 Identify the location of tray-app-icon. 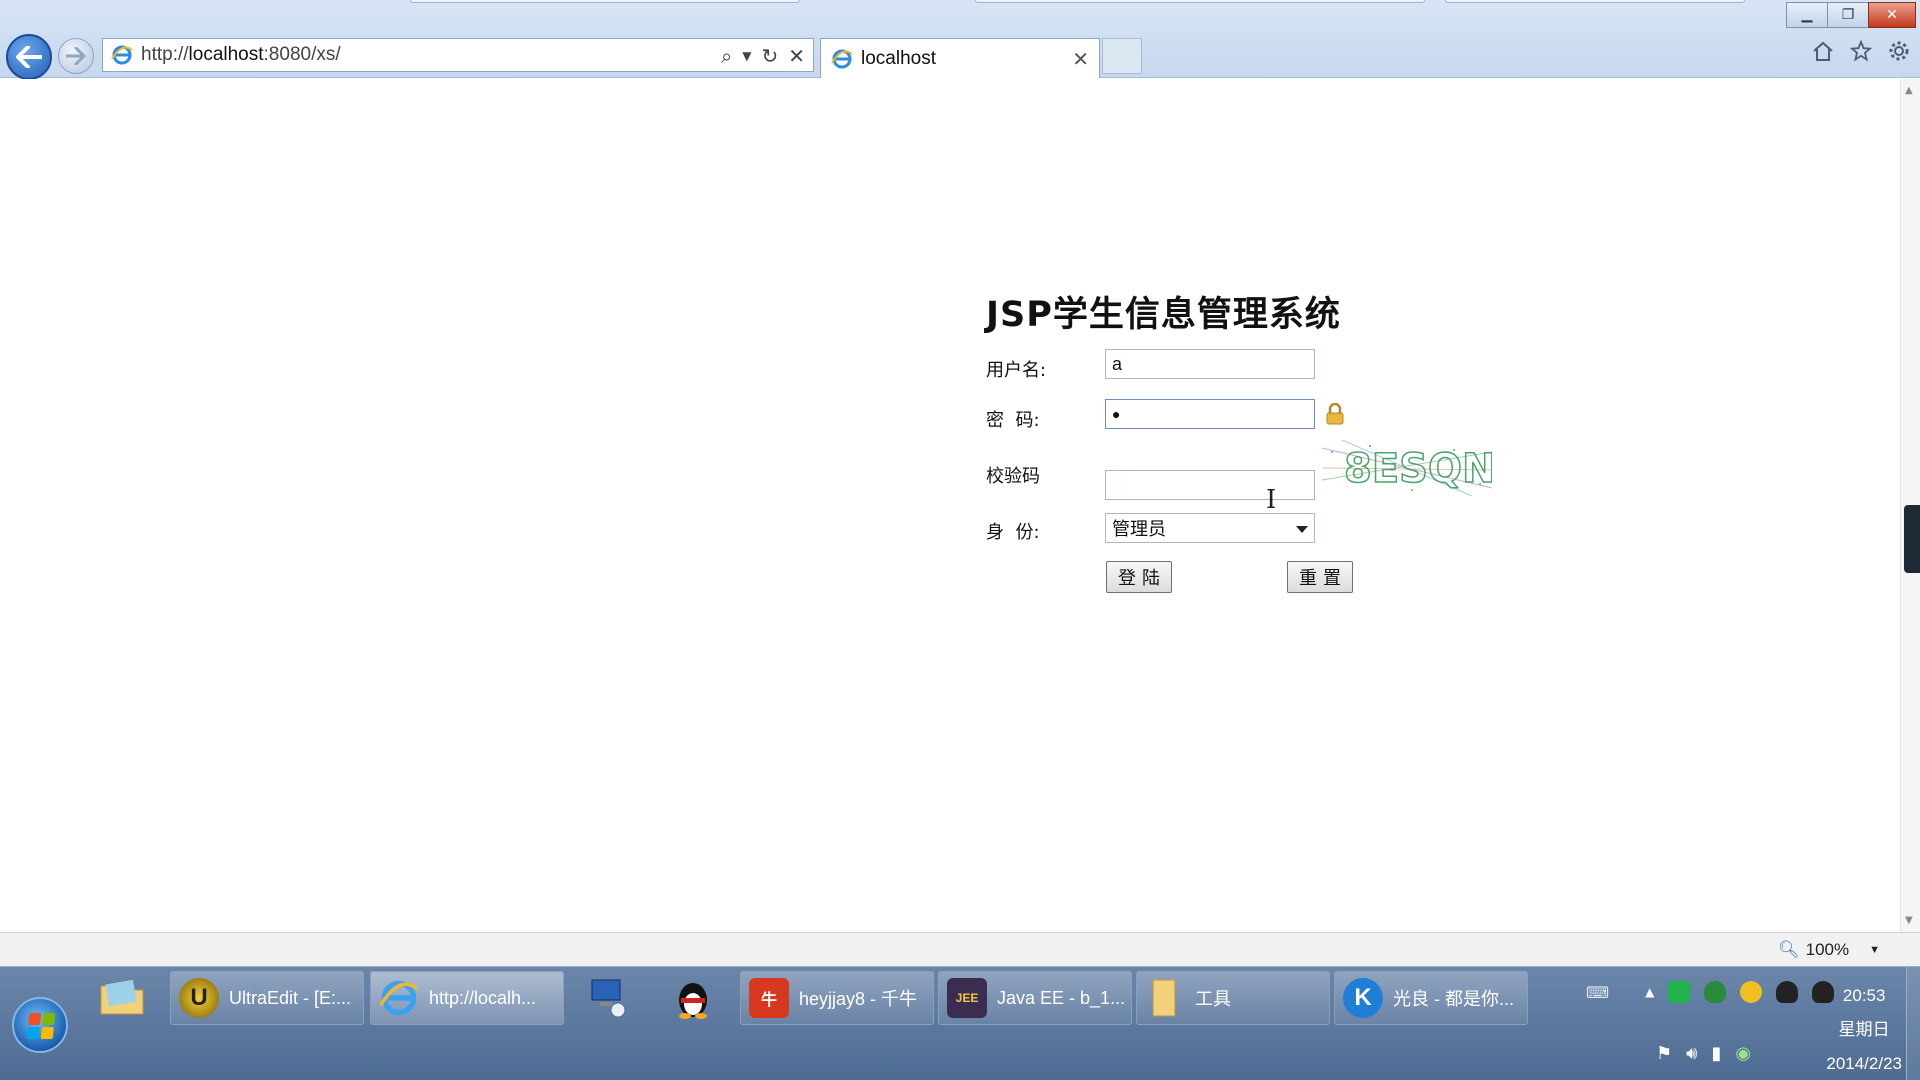
(1679, 992).